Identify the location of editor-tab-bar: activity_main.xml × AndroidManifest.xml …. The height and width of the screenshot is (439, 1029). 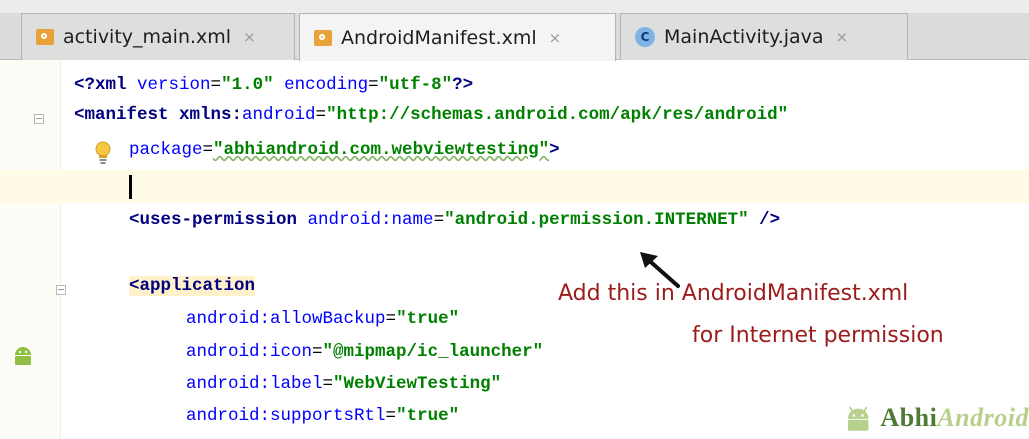
(514, 30).